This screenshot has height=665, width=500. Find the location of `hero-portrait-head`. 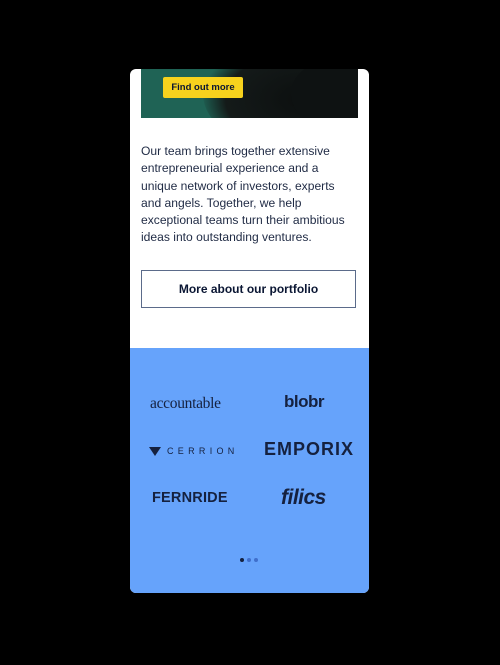

hero-portrait-head is located at coordinates (324, 93).